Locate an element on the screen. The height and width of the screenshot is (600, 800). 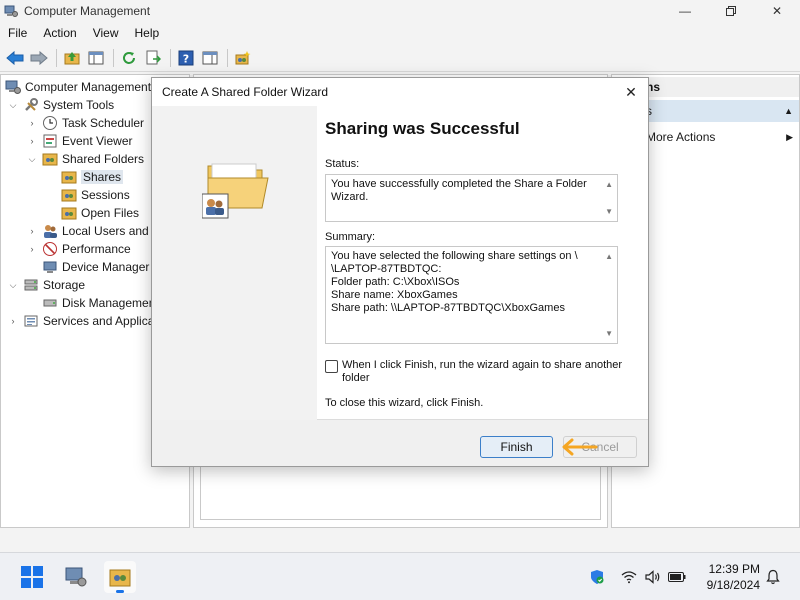
export-list-icon is located at coordinates (153, 57).